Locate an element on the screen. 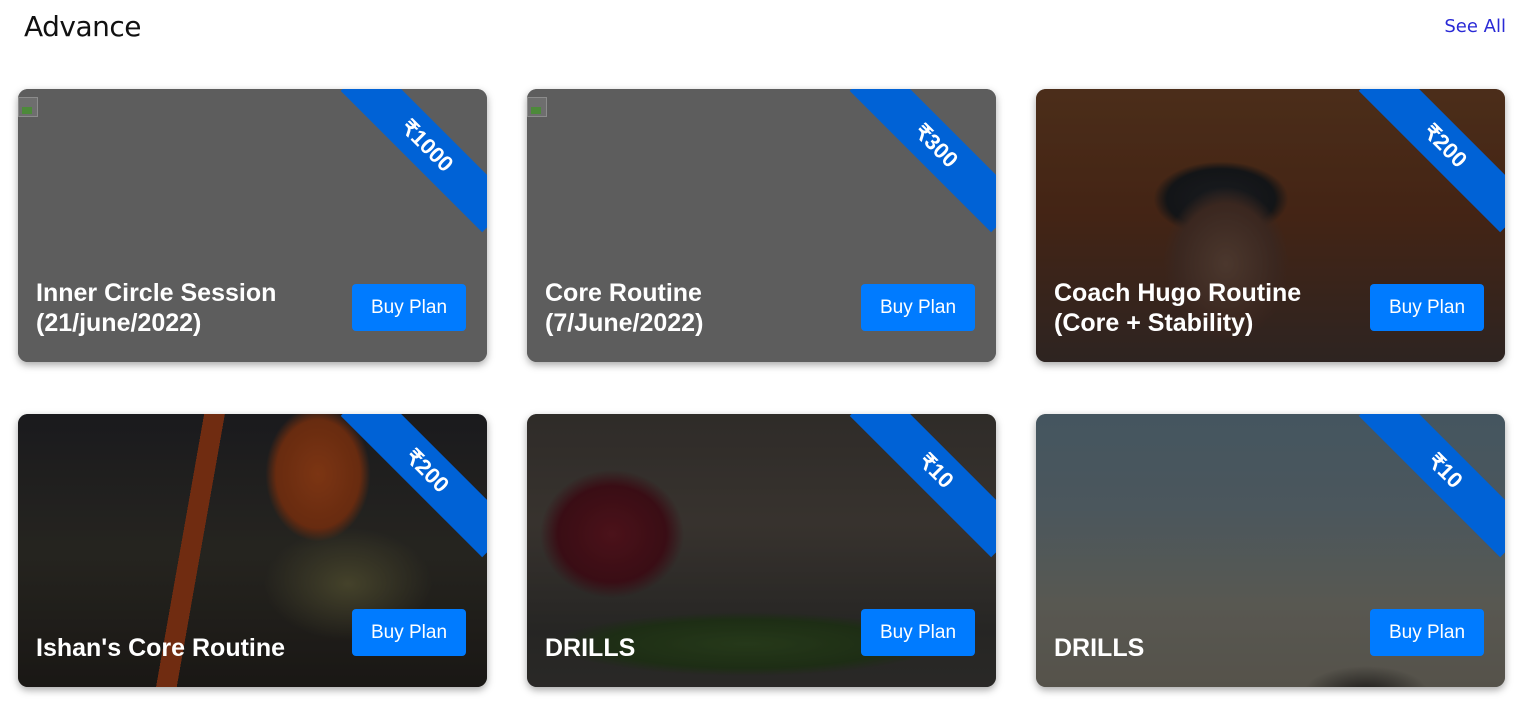 The image size is (1523, 707). plan-card: ₹300 Core Routine (7/June/2022) Buy Plan is located at coordinates (761, 225).